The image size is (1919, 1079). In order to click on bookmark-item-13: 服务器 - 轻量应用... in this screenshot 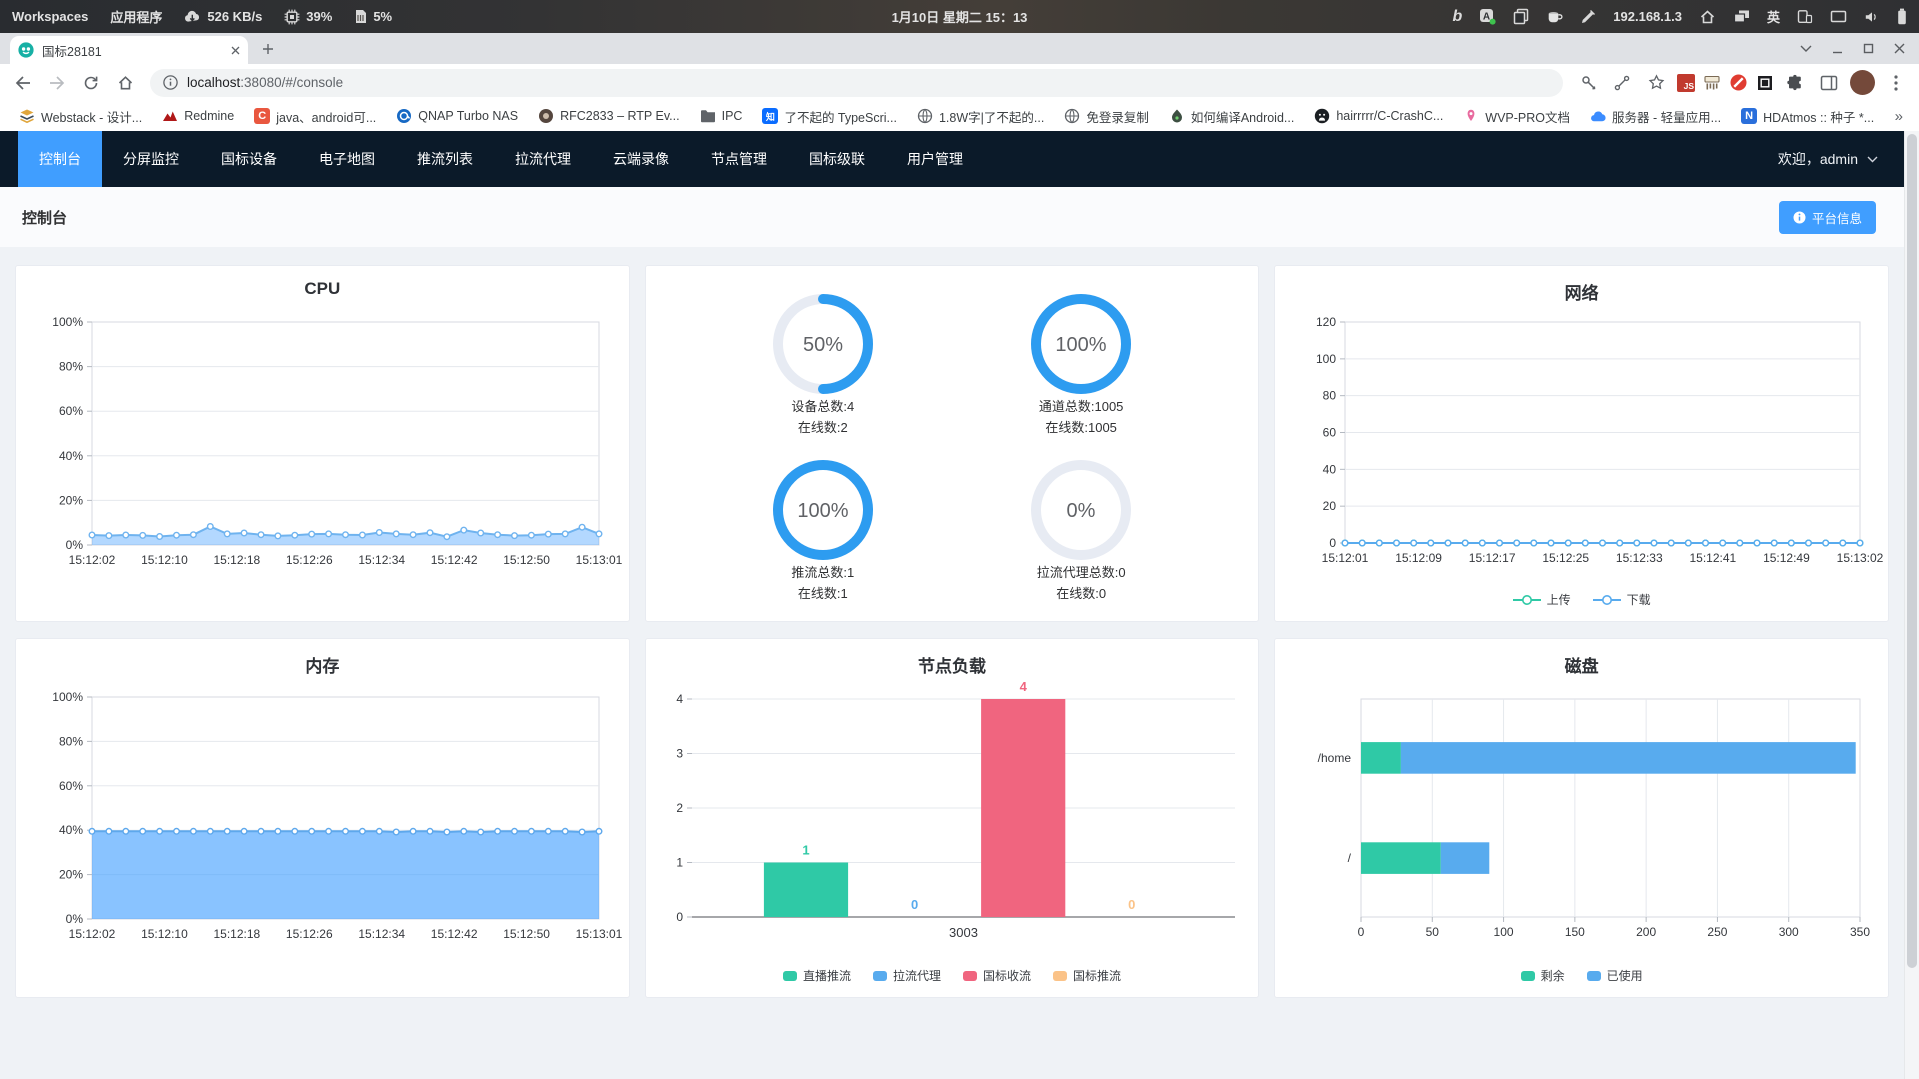, I will do `click(1655, 116)`.